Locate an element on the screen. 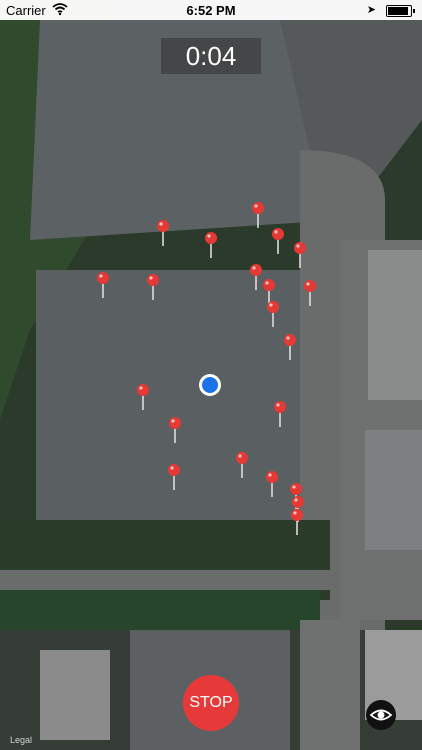 This screenshot has width=422, height=750. legal-link: Legal is located at coordinates (21, 740).